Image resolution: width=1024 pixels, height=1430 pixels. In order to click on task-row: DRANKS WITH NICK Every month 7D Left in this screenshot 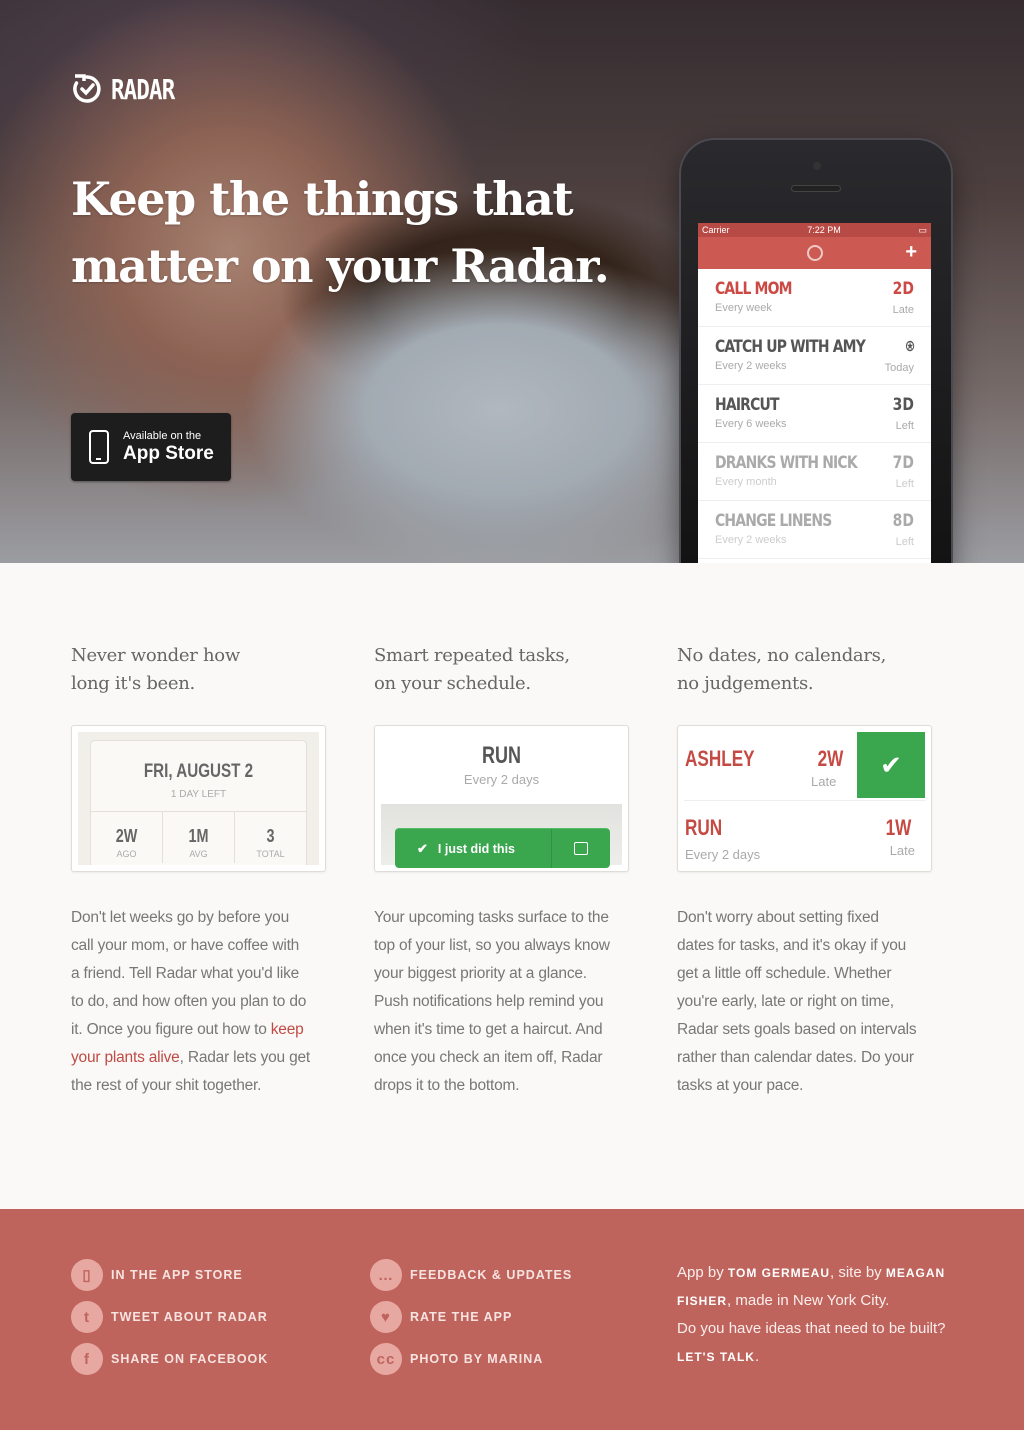, I will do `click(814, 472)`.